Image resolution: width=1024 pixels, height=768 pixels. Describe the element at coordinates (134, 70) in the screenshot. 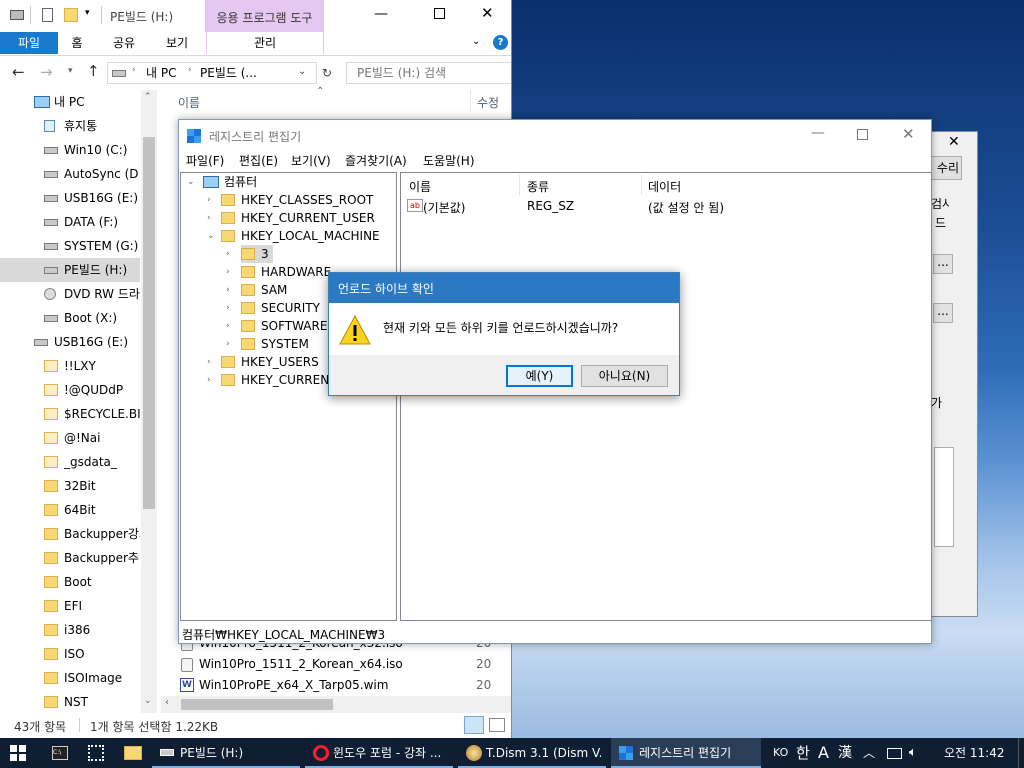

I see `breadcrumb-chevron-icon: ›` at that location.